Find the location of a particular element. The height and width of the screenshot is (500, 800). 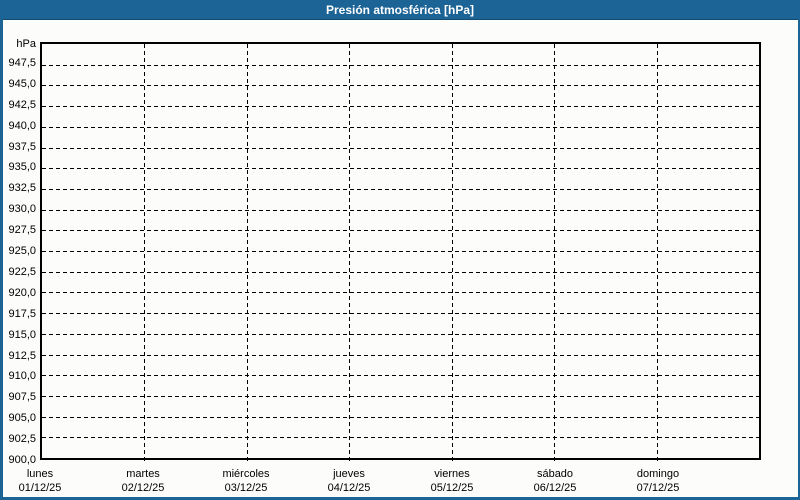

y-tick-label: 940,0 is located at coordinates (22, 125).